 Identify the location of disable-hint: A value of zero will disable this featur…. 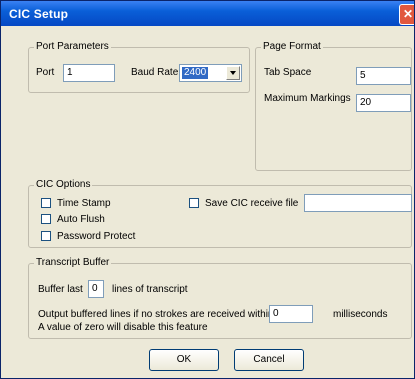
(123, 327).